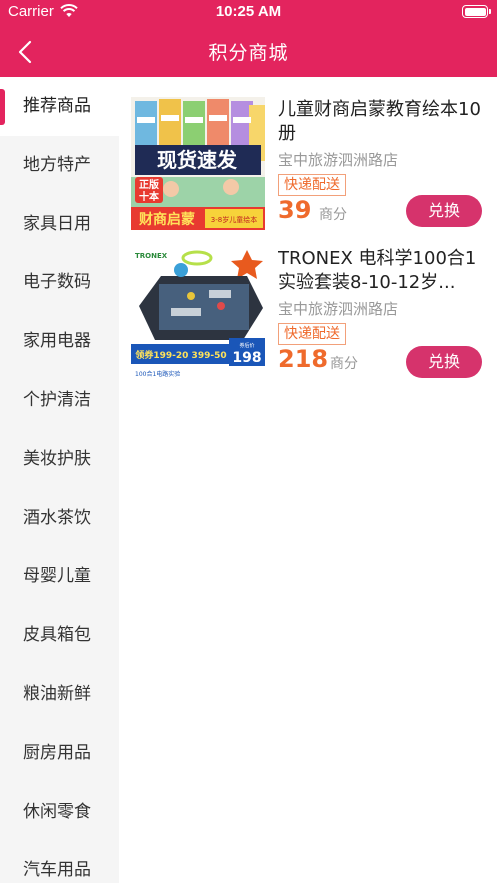 The height and width of the screenshot is (883, 497). What do you see at coordinates (59, 224) in the screenshot?
I see `sidebar-item-home-goods: 家具日用` at bounding box center [59, 224].